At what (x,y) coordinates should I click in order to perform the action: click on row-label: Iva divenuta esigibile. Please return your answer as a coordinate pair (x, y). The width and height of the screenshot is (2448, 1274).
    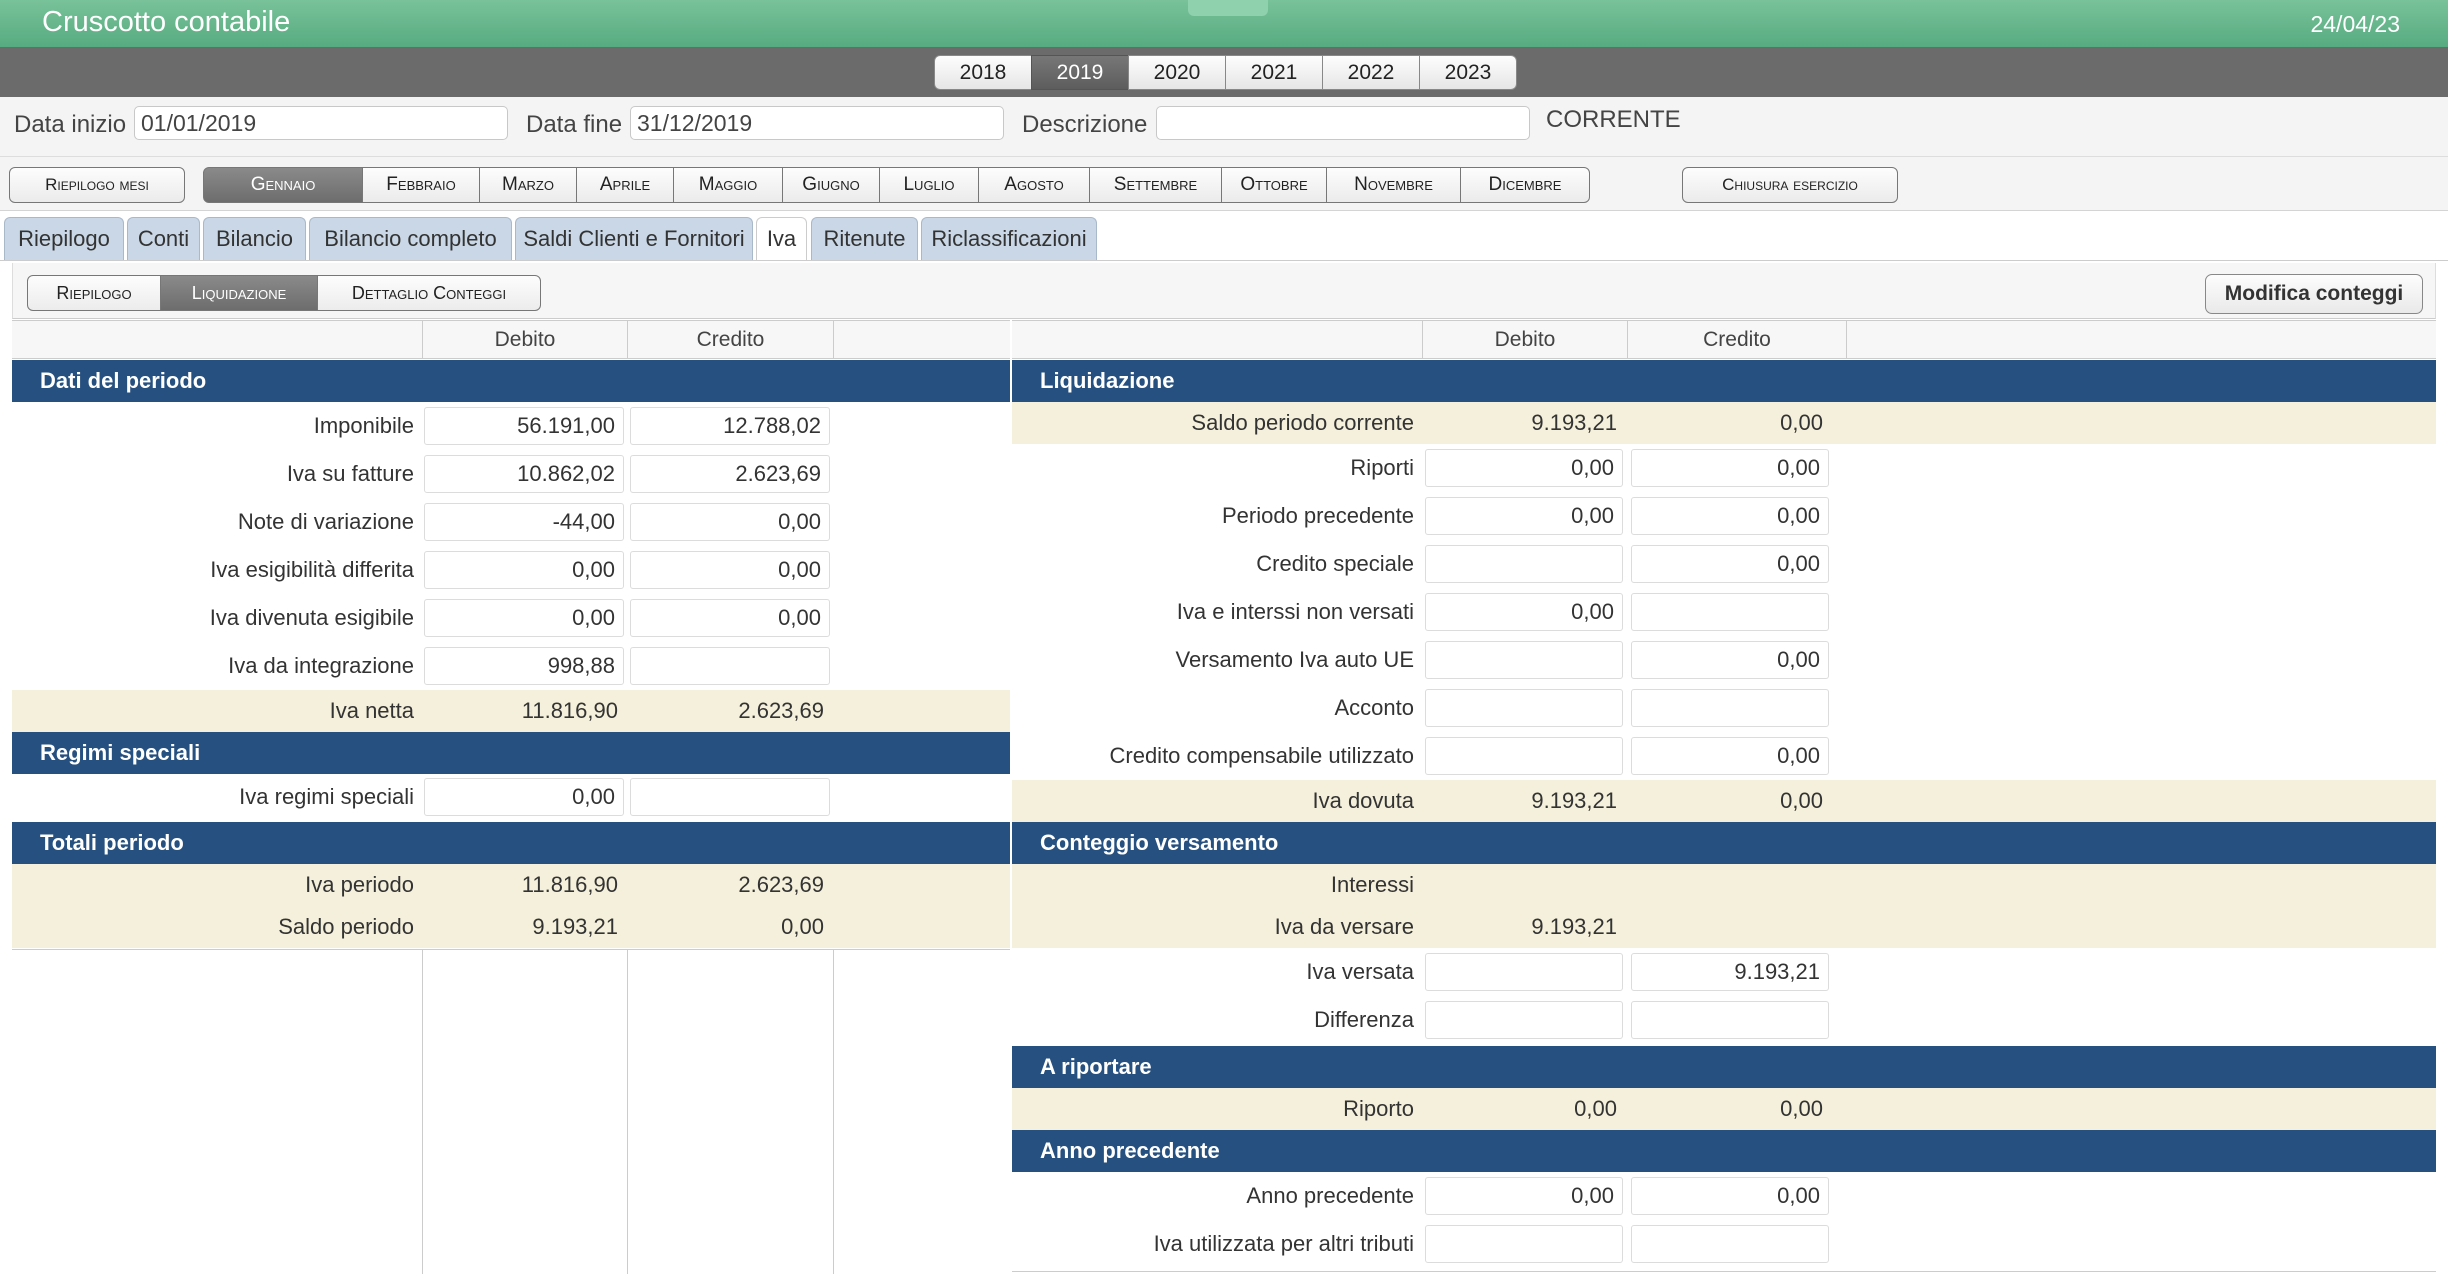
    Looking at the image, I should click on (311, 617).